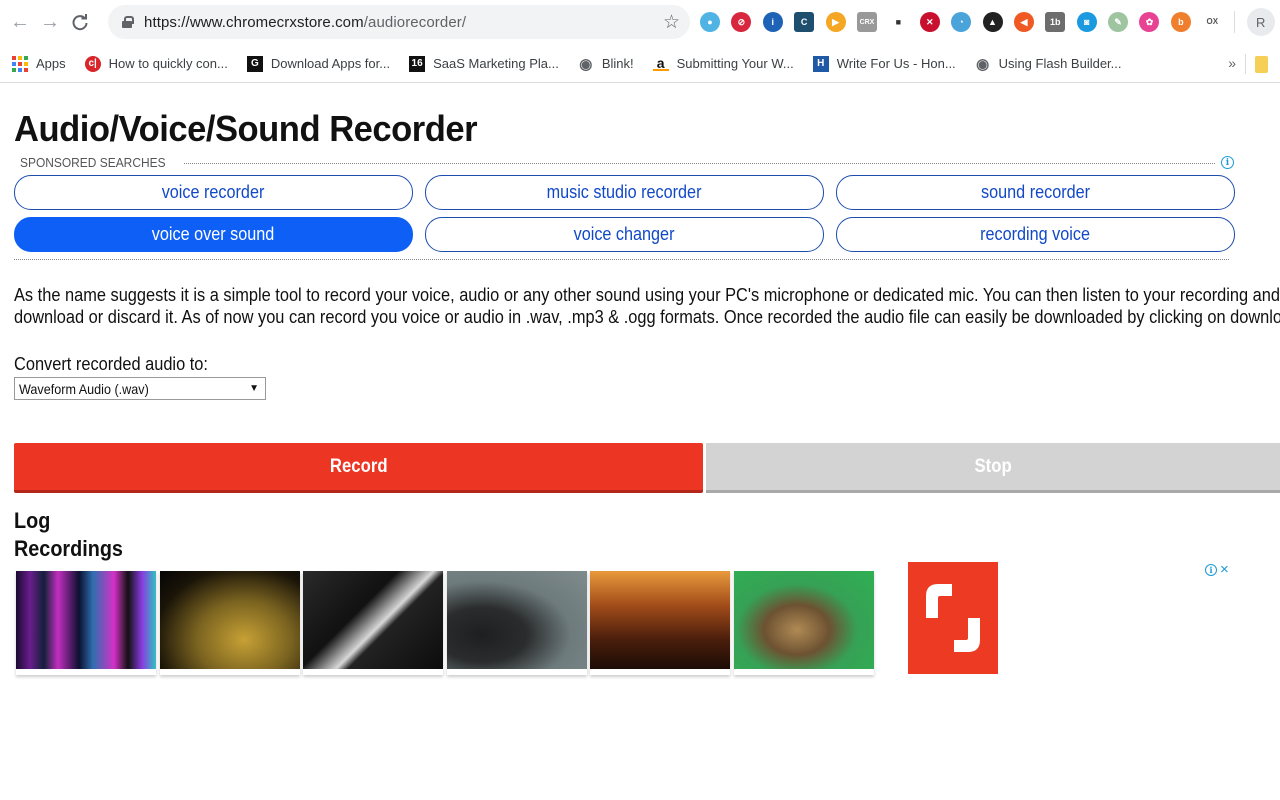 The width and height of the screenshot is (1280, 800). What do you see at coordinates (866, 22) in the screenshot?
I see `extension-crx-icon: CRX` at bounding box center [866, 22].